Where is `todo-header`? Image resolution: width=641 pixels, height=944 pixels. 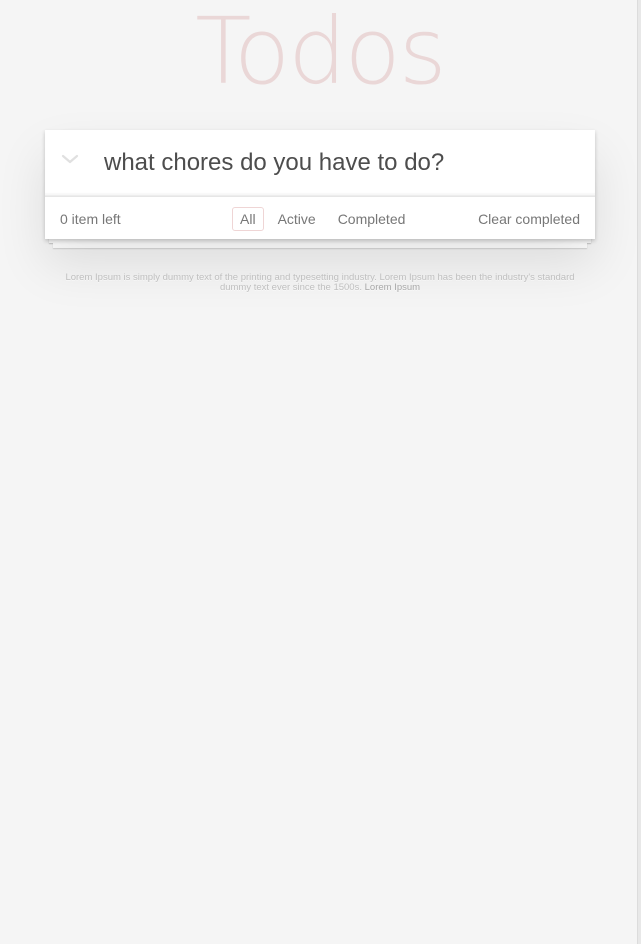
todo-header is located at coordinates (320, 163).